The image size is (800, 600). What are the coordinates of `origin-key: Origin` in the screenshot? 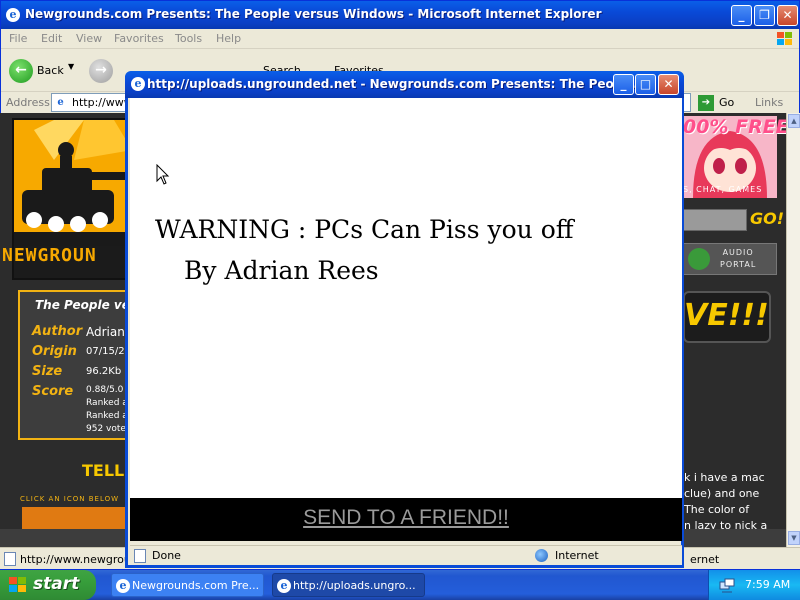 It's located at (54, 351).